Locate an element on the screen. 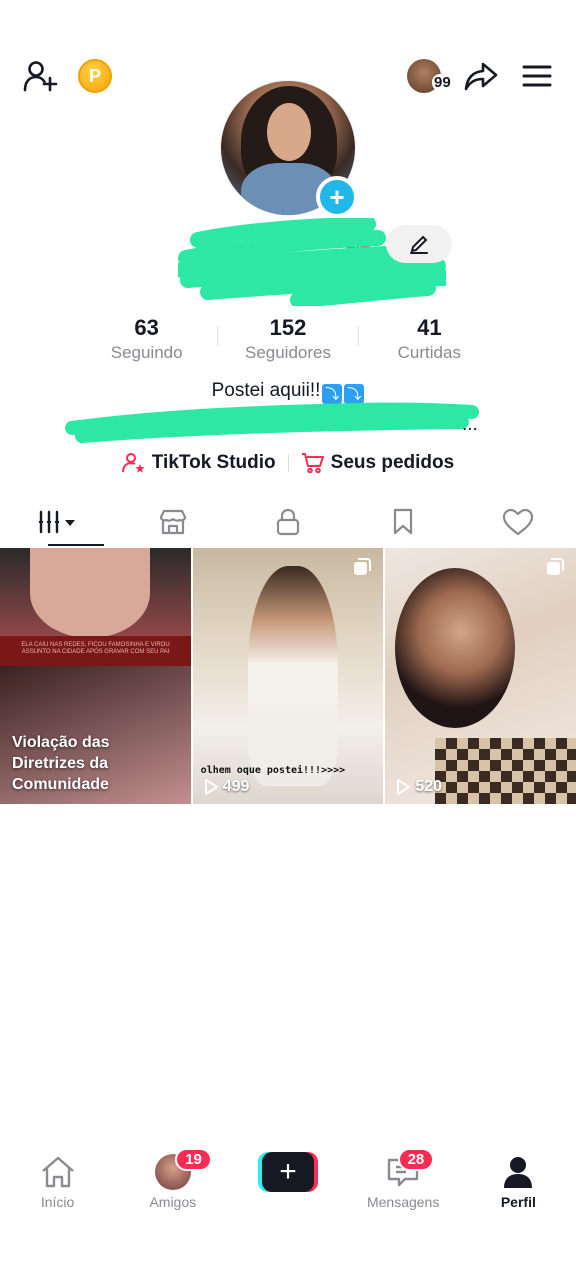 This screenshot has height=1280, width=576. nav-inbox: 28 Mensagens is located at coordinates (403, 1180).